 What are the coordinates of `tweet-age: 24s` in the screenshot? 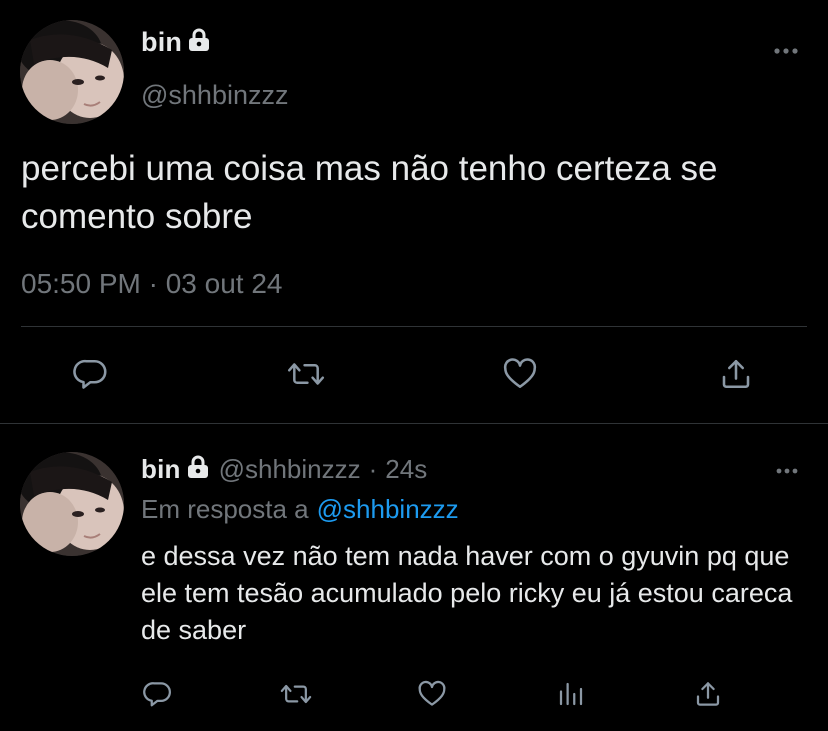 It's located at (406, 469).